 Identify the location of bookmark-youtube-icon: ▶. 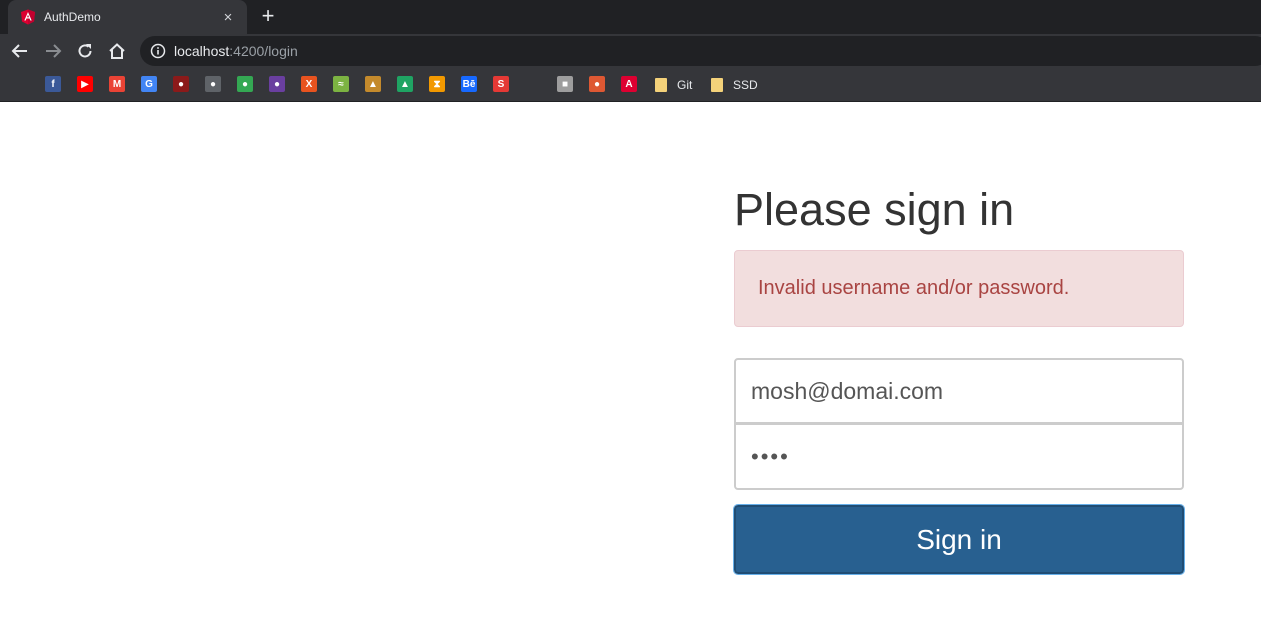
(85, 84).